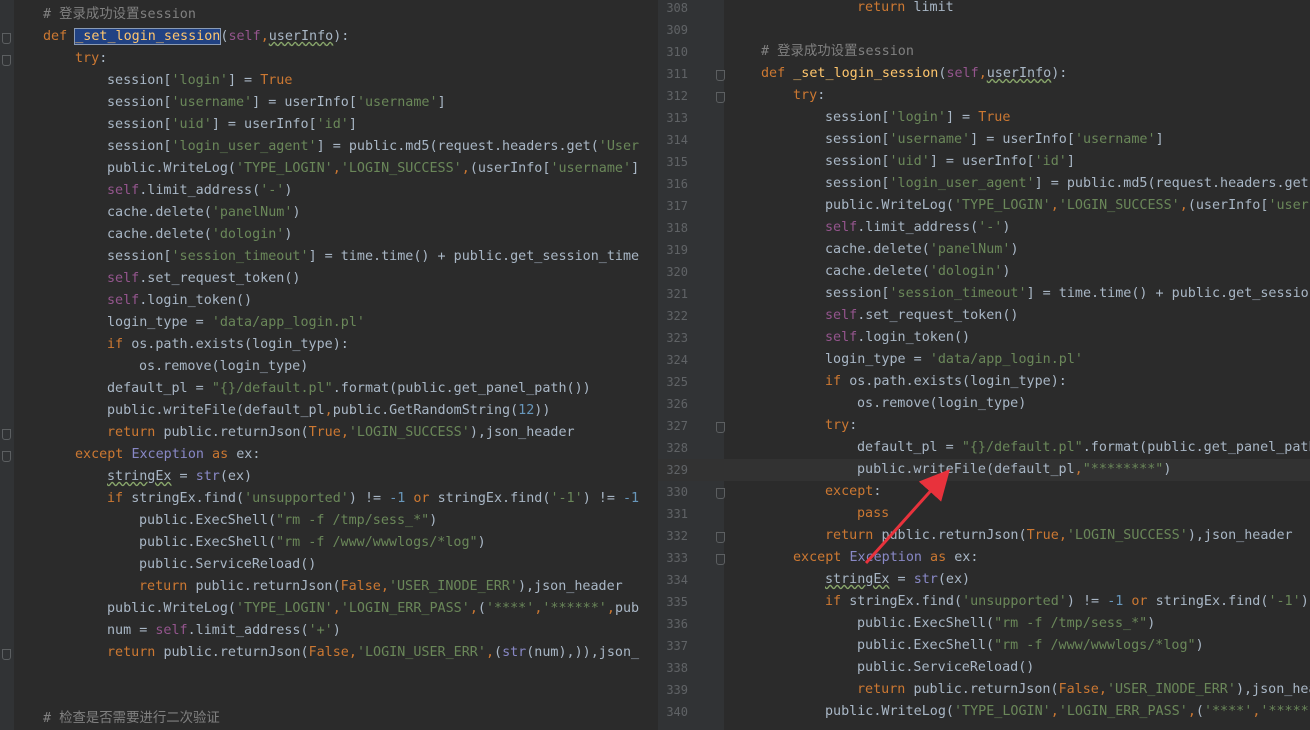  I want to click on code-line: 309, so click(984, 30).